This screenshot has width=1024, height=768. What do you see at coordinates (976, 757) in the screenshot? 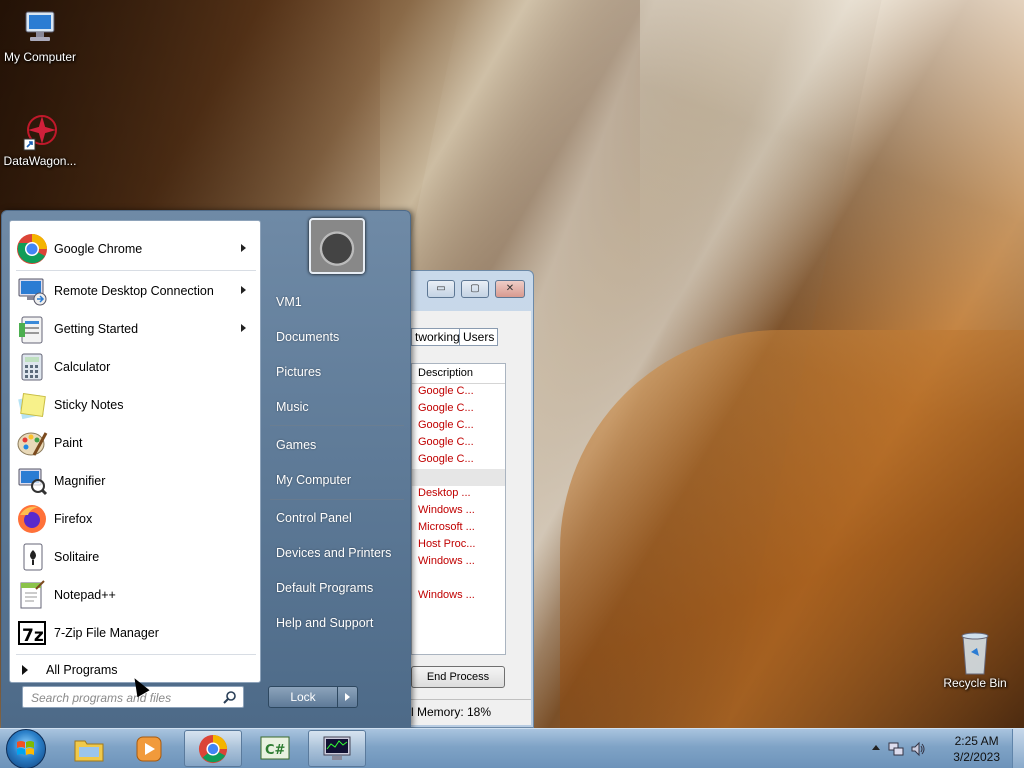
I see `clock-date: 3/2/2023` at bounding box center [976, 757].